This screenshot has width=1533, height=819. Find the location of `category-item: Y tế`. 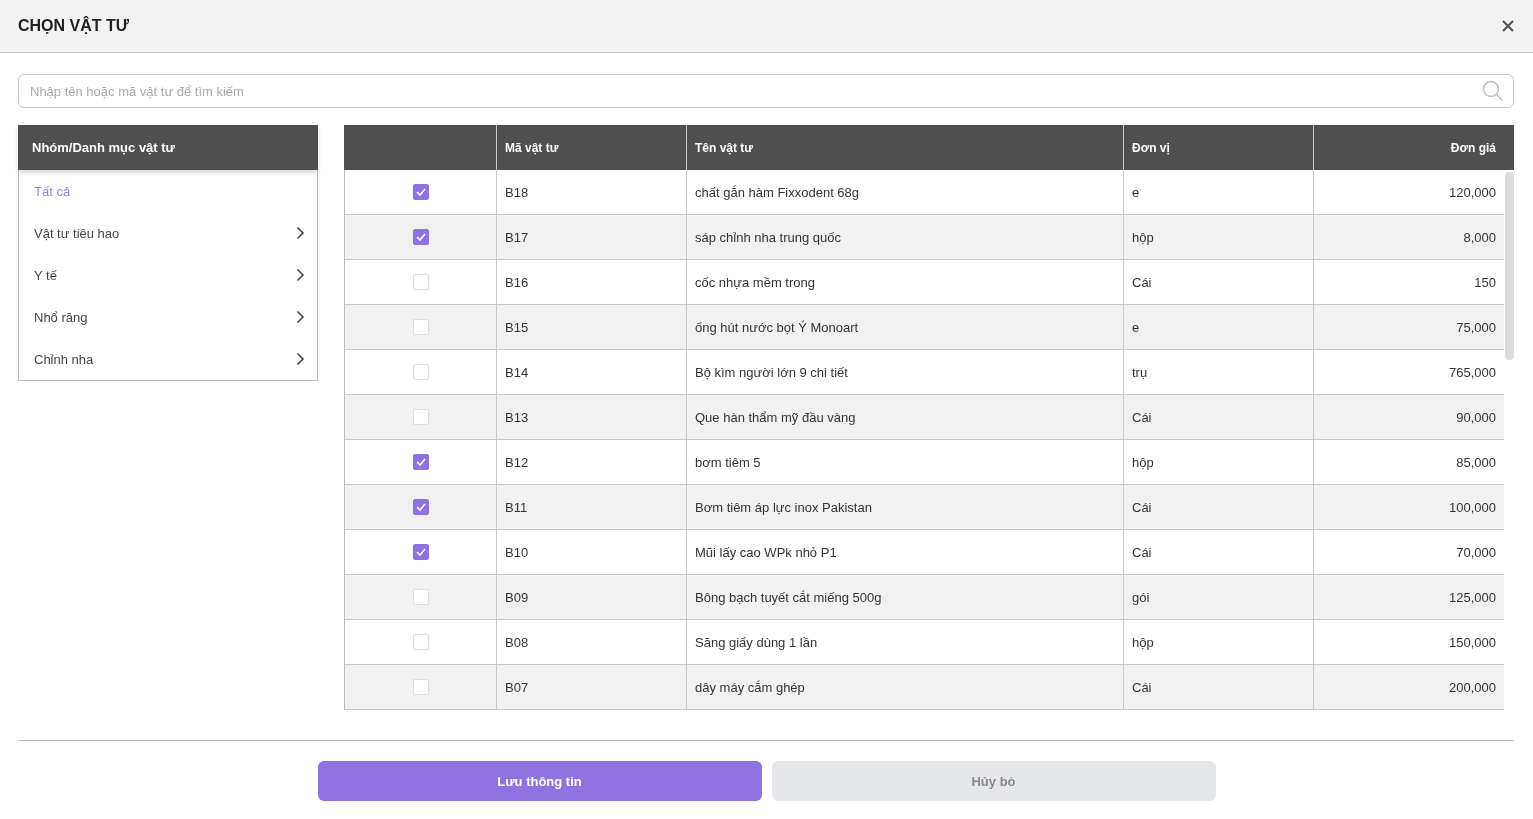

category-item: Y tế is located at coordinates (168, 275).